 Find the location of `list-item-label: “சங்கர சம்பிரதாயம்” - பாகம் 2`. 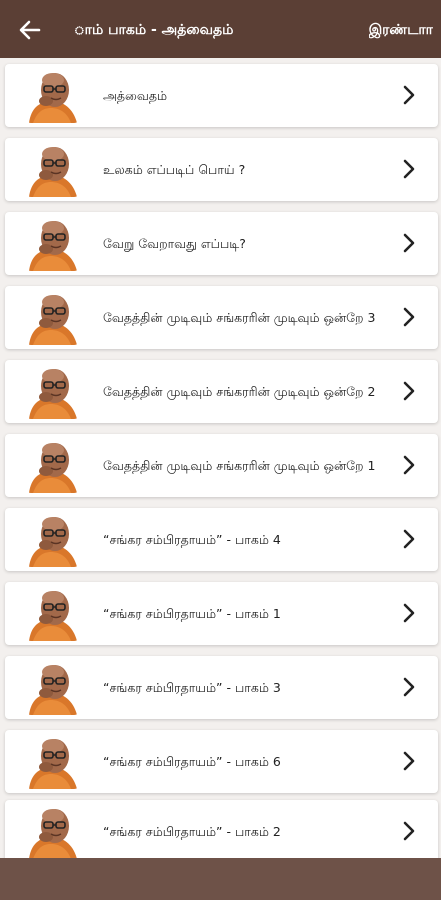

list-item-label: “சங்கர சம்பிரதாயம்” - பாகம் 2 is located at coordinates (192, 831).